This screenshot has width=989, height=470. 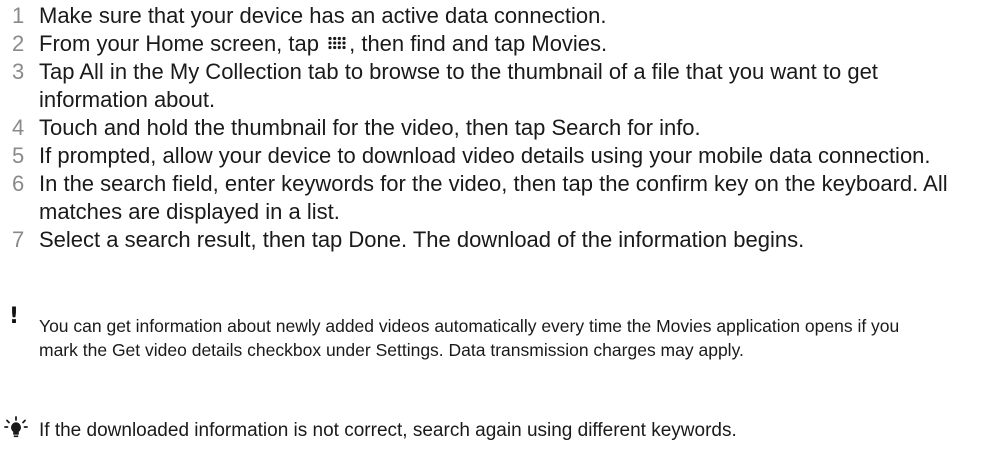 What do you see at coordinates (18, 127) in the screenshot?
I see `step-number: 4` at bounding box center [18, 127].